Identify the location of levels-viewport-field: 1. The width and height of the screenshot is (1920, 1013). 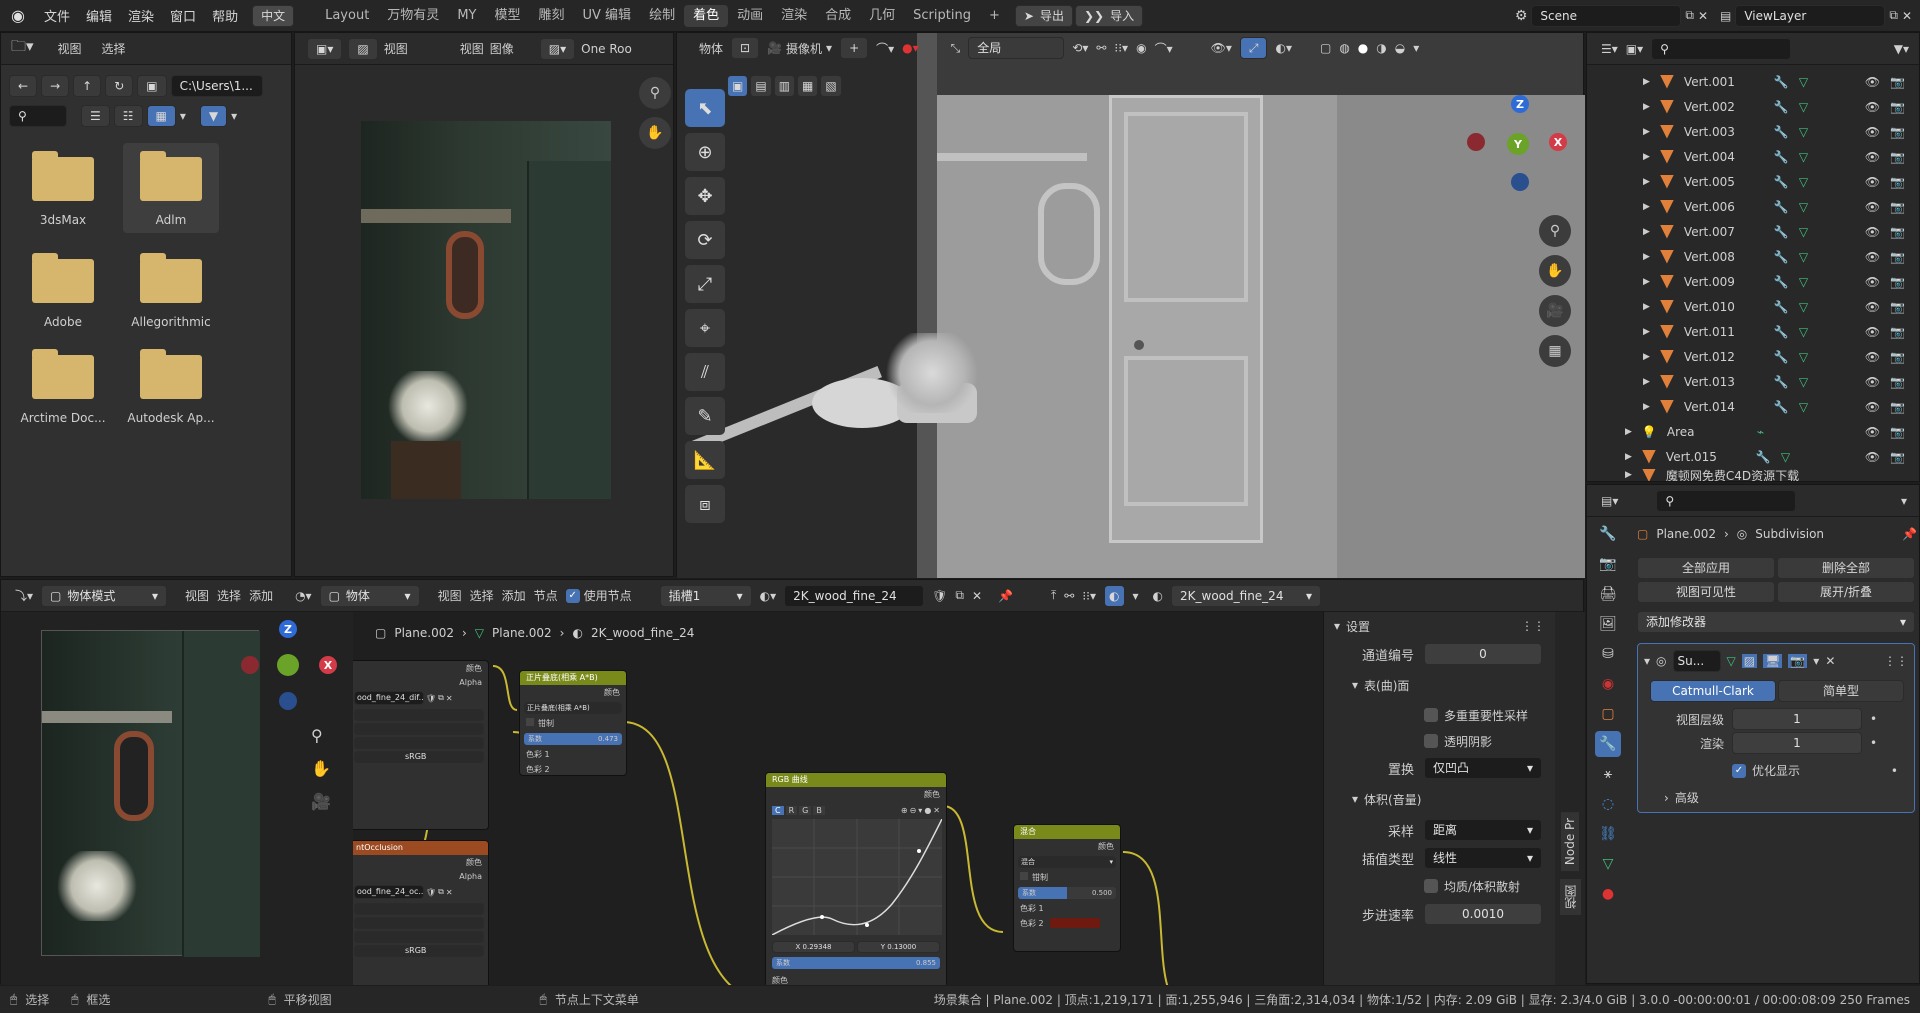
(1797, 719).